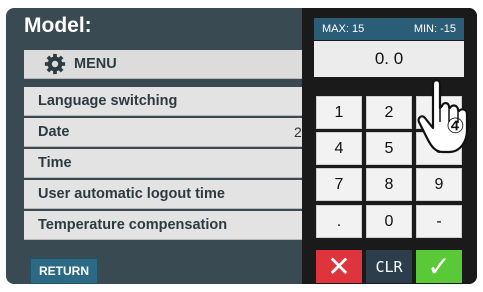 This screenshot has height=292, width=483. I want to click on key-7: 7, so click(339, 184).